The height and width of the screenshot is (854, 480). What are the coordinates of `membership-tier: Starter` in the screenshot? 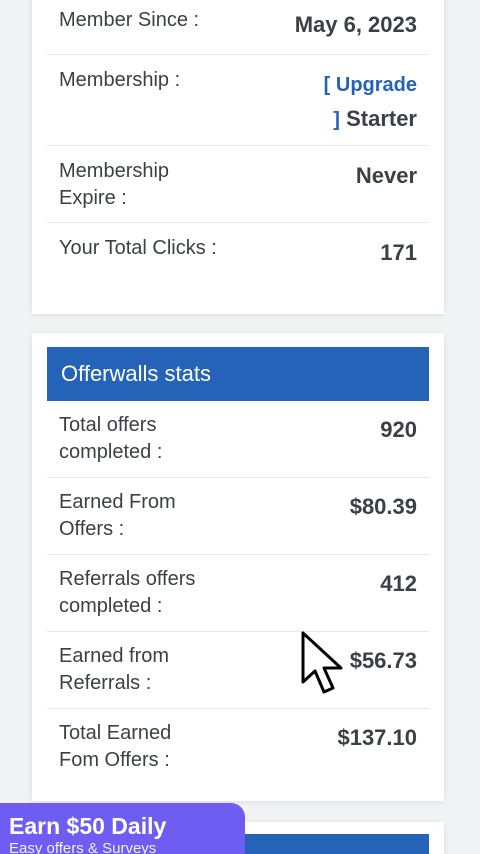 It's located at (381, 118).